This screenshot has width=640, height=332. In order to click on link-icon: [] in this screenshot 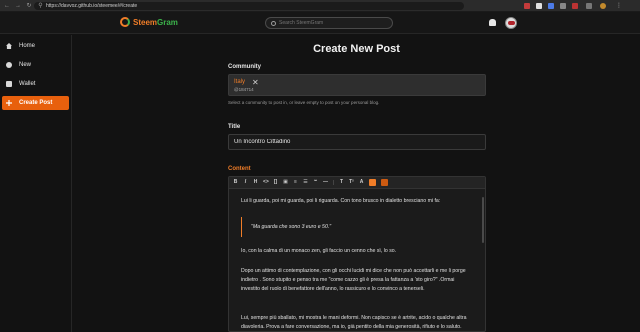, I will do `click(275, 182)`.